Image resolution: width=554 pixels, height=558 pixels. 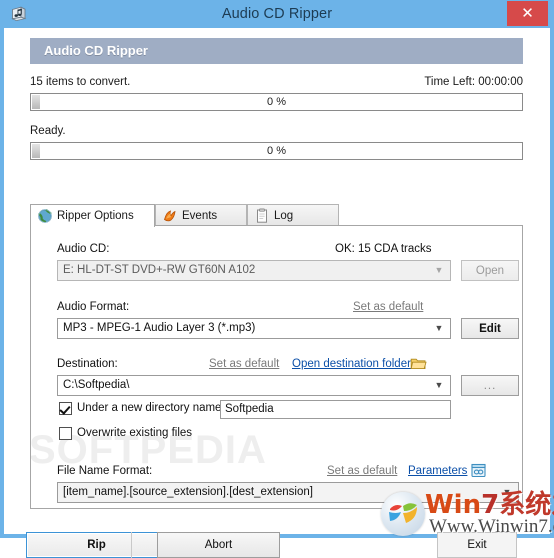 What do you see at coordinates (65, 433) in the screenshot?
I see `overwrite-existing-checkbox` at bounding box center [65, 433].